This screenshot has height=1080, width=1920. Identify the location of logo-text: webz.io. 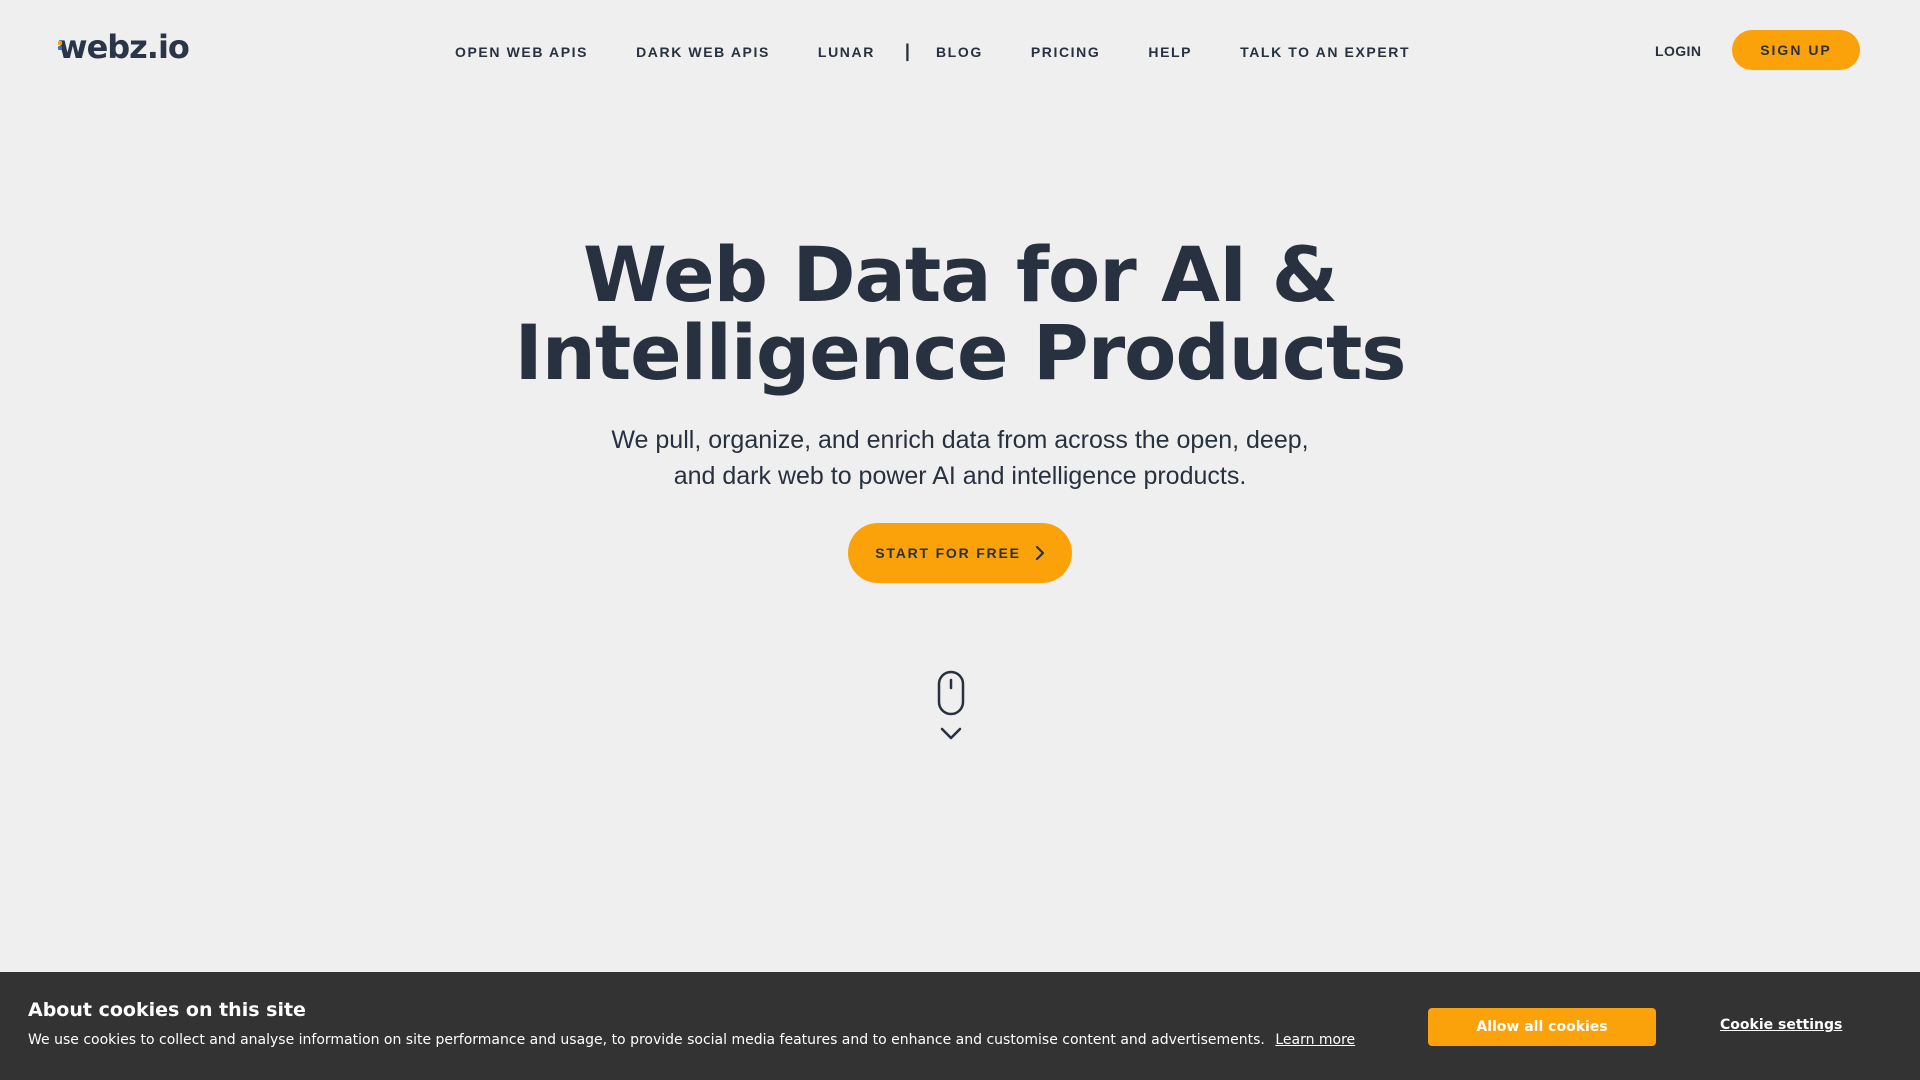
(124, 47).